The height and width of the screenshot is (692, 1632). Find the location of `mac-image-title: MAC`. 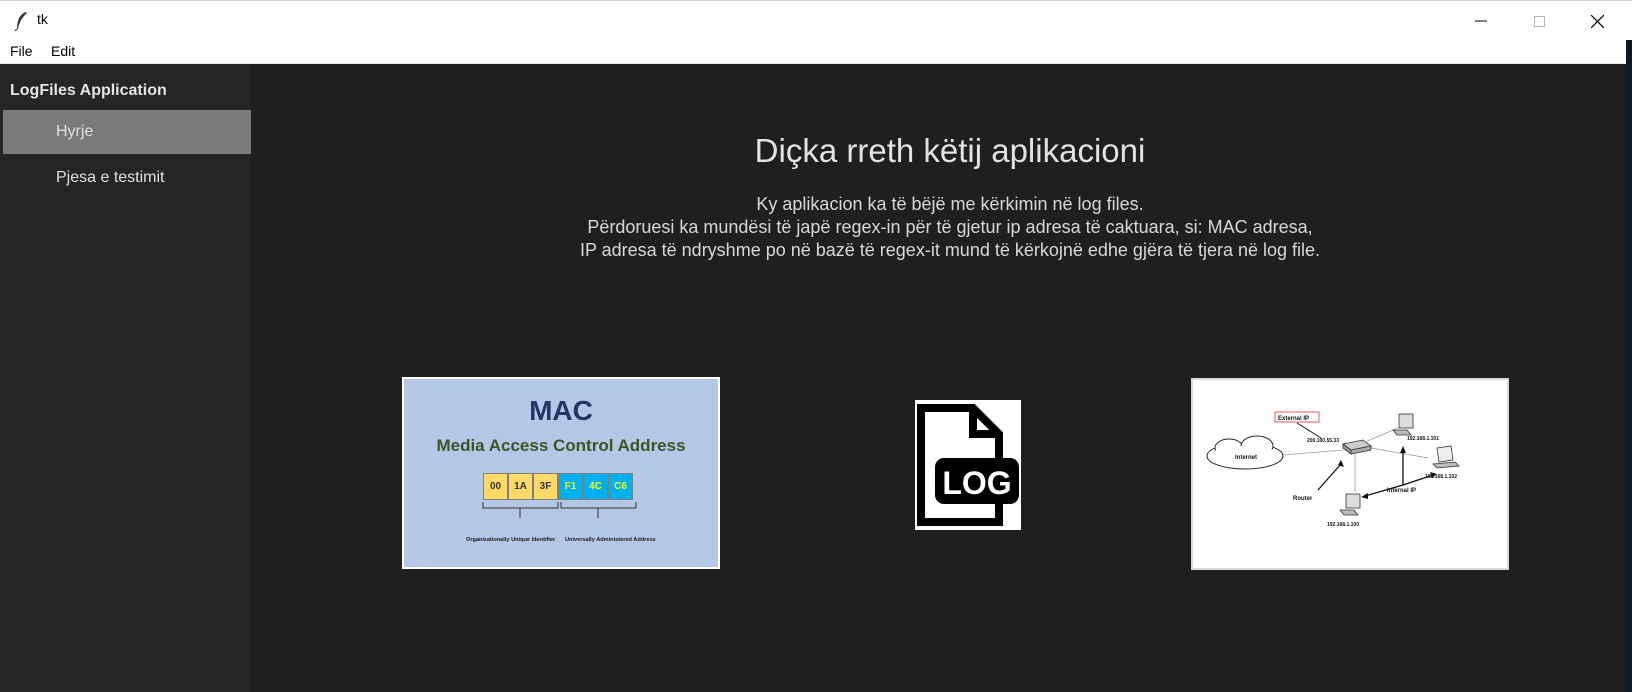

mac-image-title: MAC is located at coordinates (561, 410).